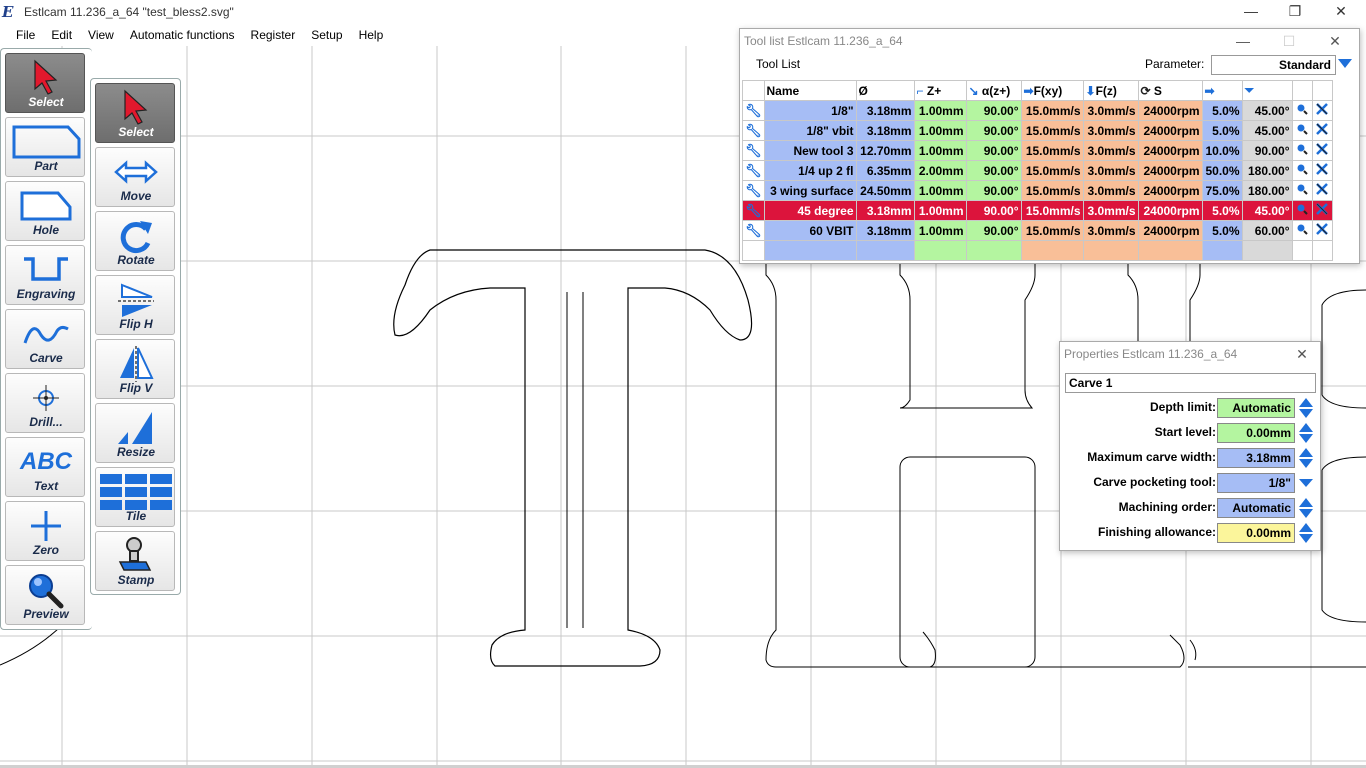  What do you see at coordinates (135, 433) in the screenshot?
I see `edit-resize-button: Resize` at bounding box center [135, 433].